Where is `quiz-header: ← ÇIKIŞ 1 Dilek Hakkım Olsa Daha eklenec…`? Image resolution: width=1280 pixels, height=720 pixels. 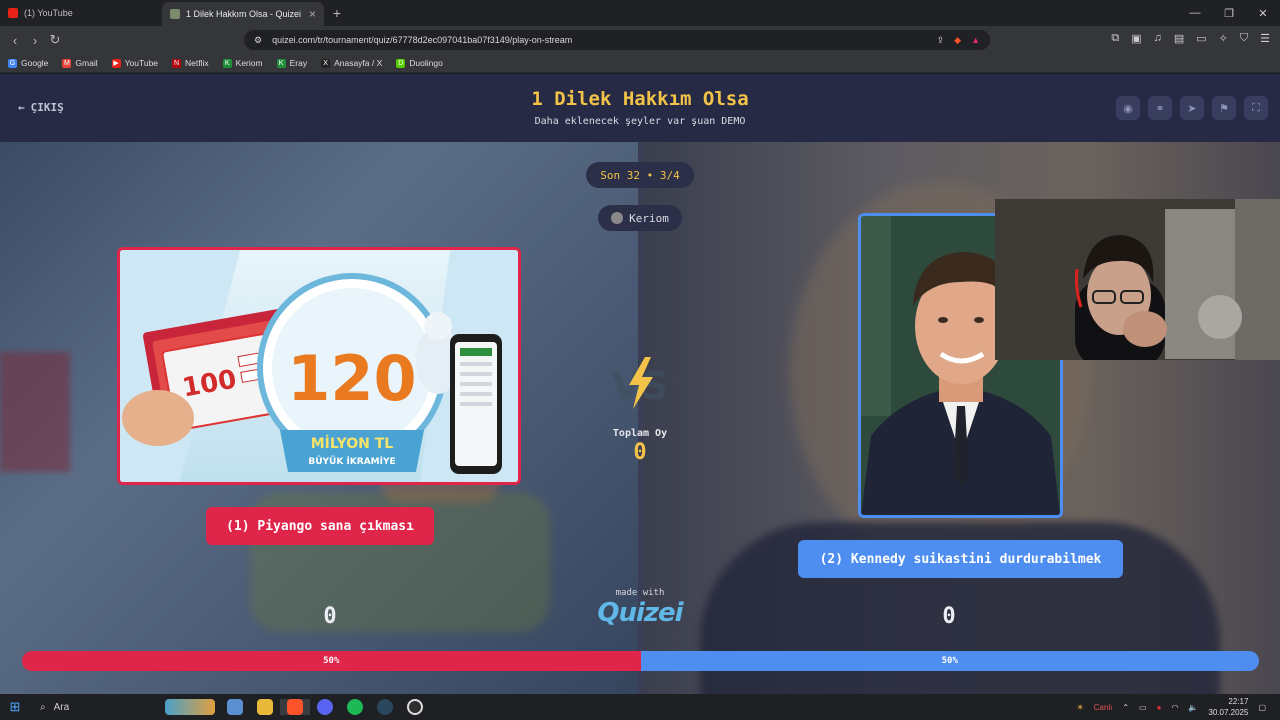 quiz-header: ← ÇIKIŞ 1 Dilek Hakkım Olsa Daha eklenec… is located at coordinates (640, 108).